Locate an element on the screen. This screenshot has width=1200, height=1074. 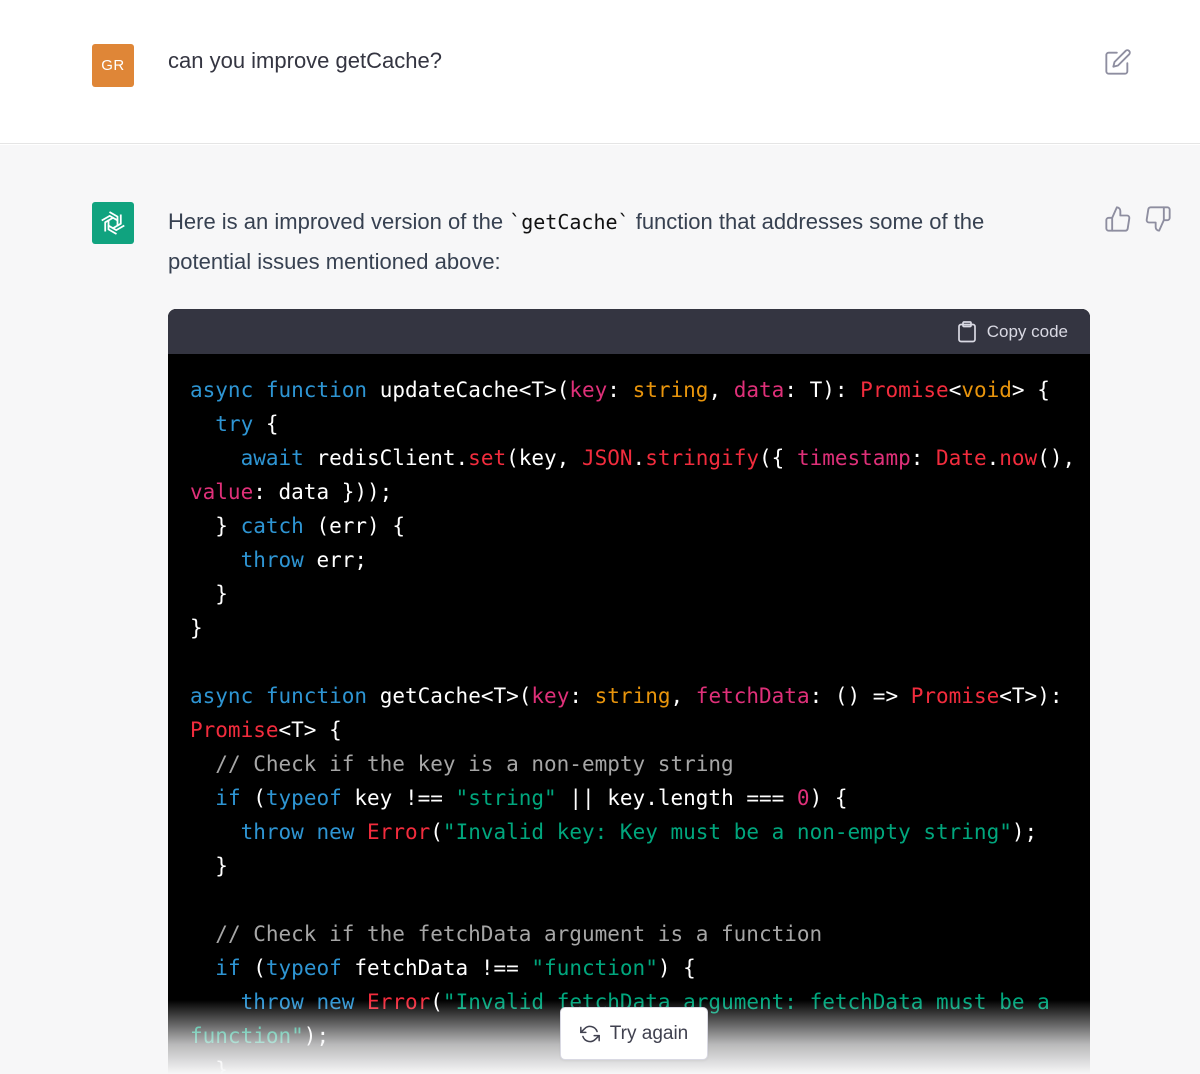
edit-message-button is located at coordinates (1118, 62).